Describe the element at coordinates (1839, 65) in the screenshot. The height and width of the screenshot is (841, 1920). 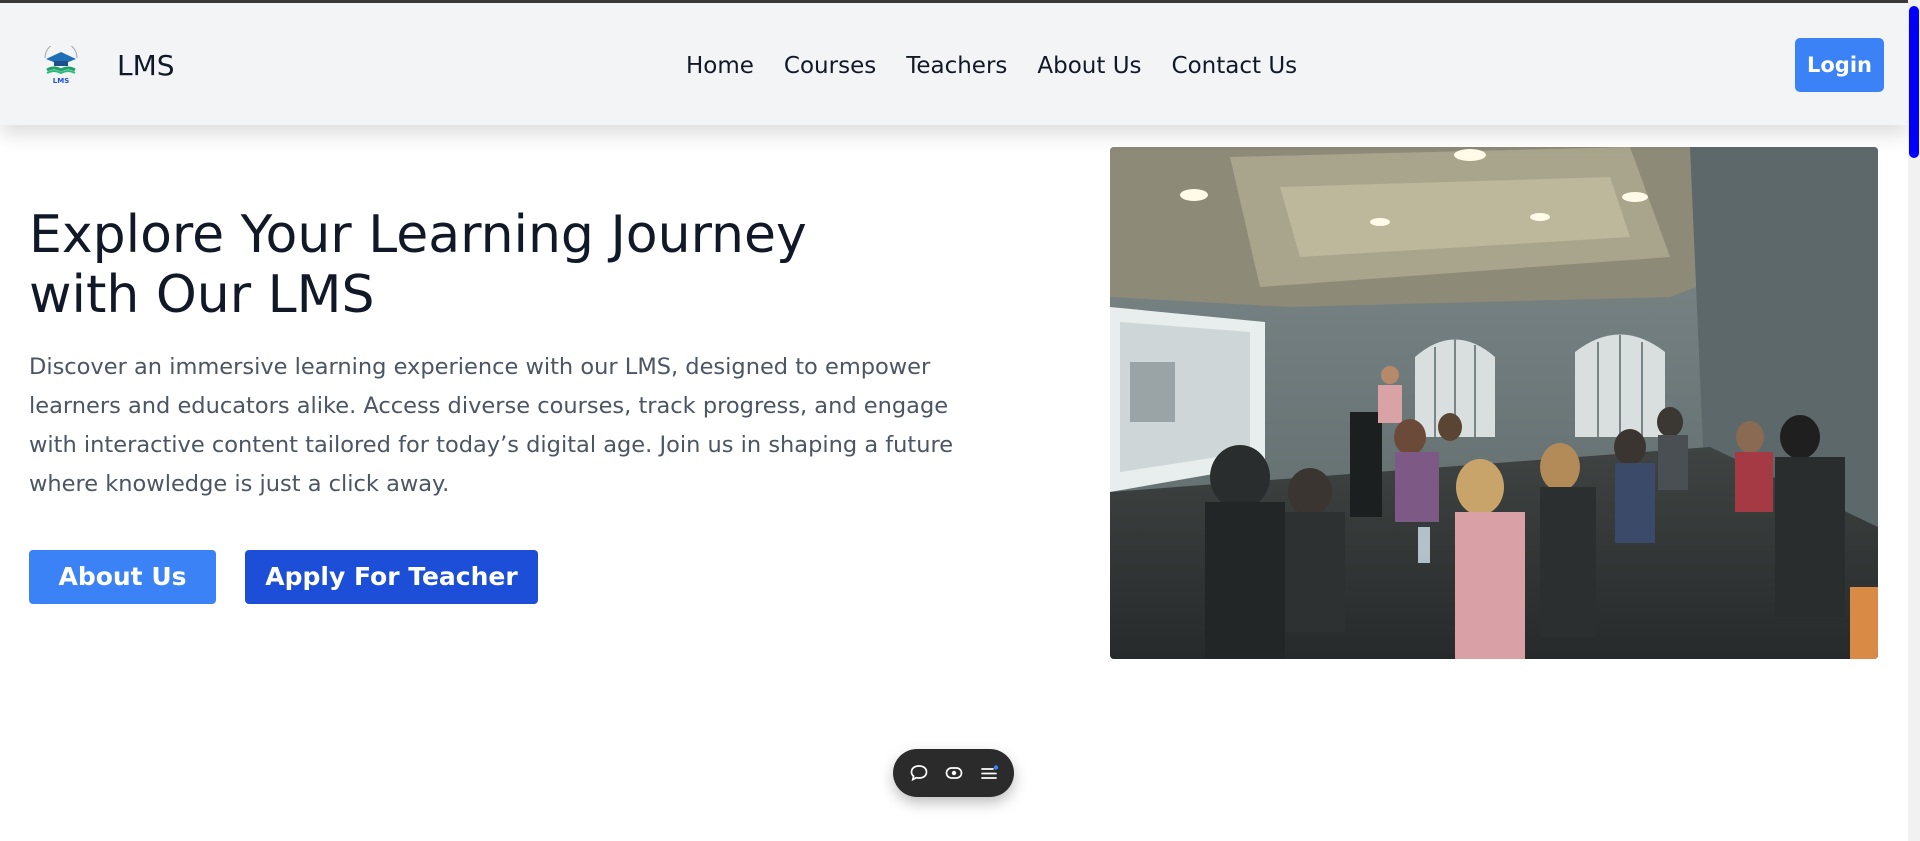
I see `login-button: Login` at that location.